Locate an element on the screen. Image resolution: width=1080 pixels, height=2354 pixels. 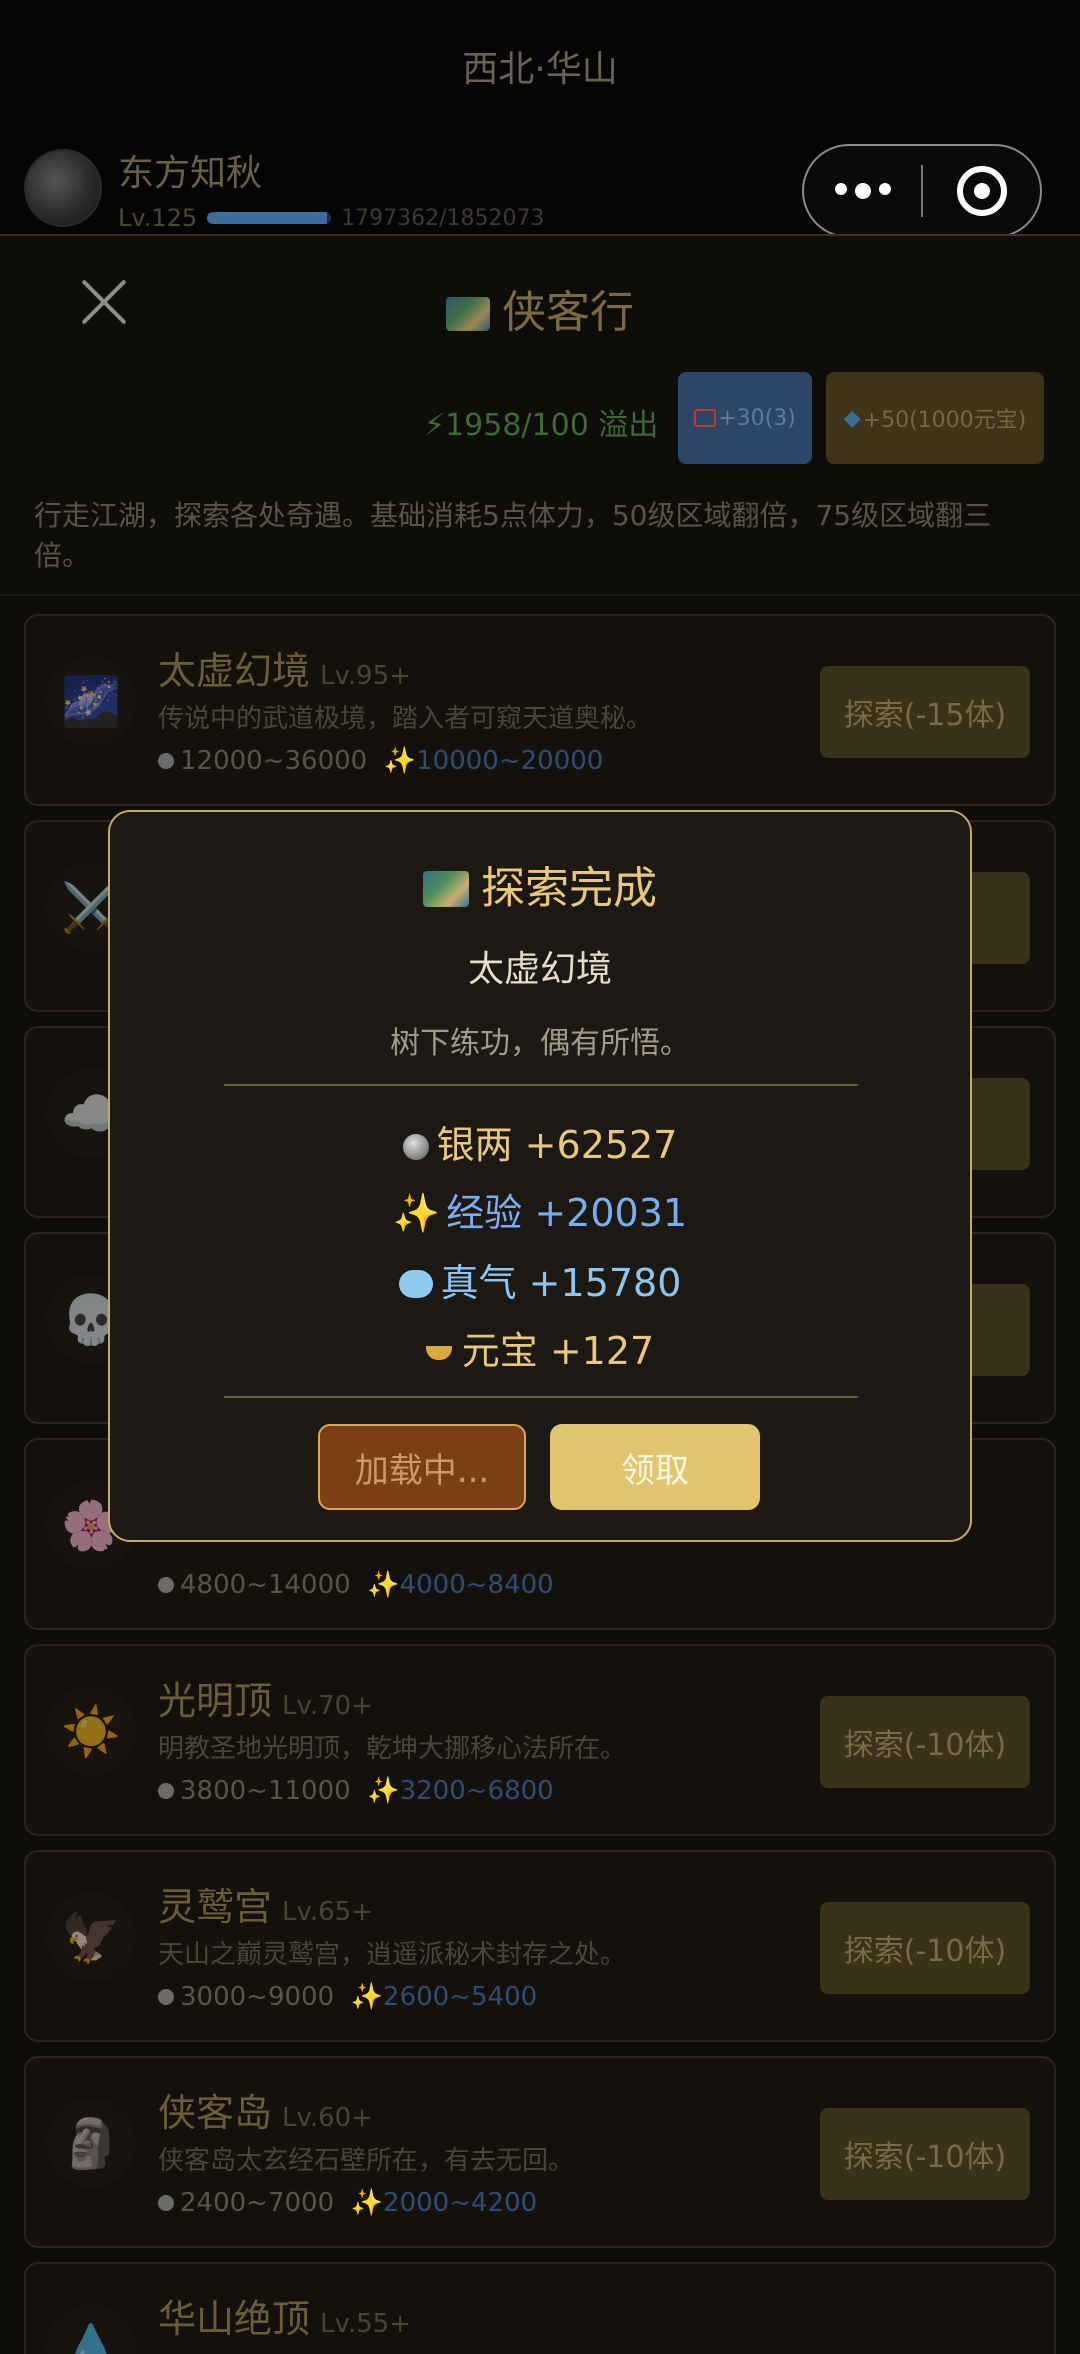
panel-title: 侠客行 is located at coordinates (540, 308).